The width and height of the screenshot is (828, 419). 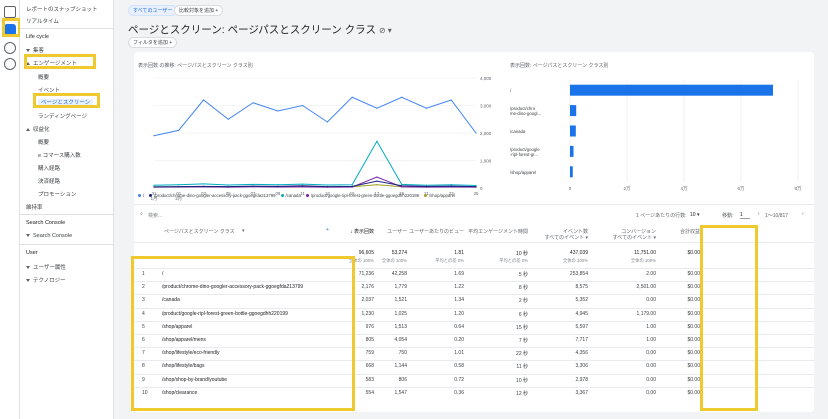 What do you see at coordinates (57, 194) in the screenshot?
I see `sidebar-item-promotions: プロモーション` at bounding box center [57, 194].